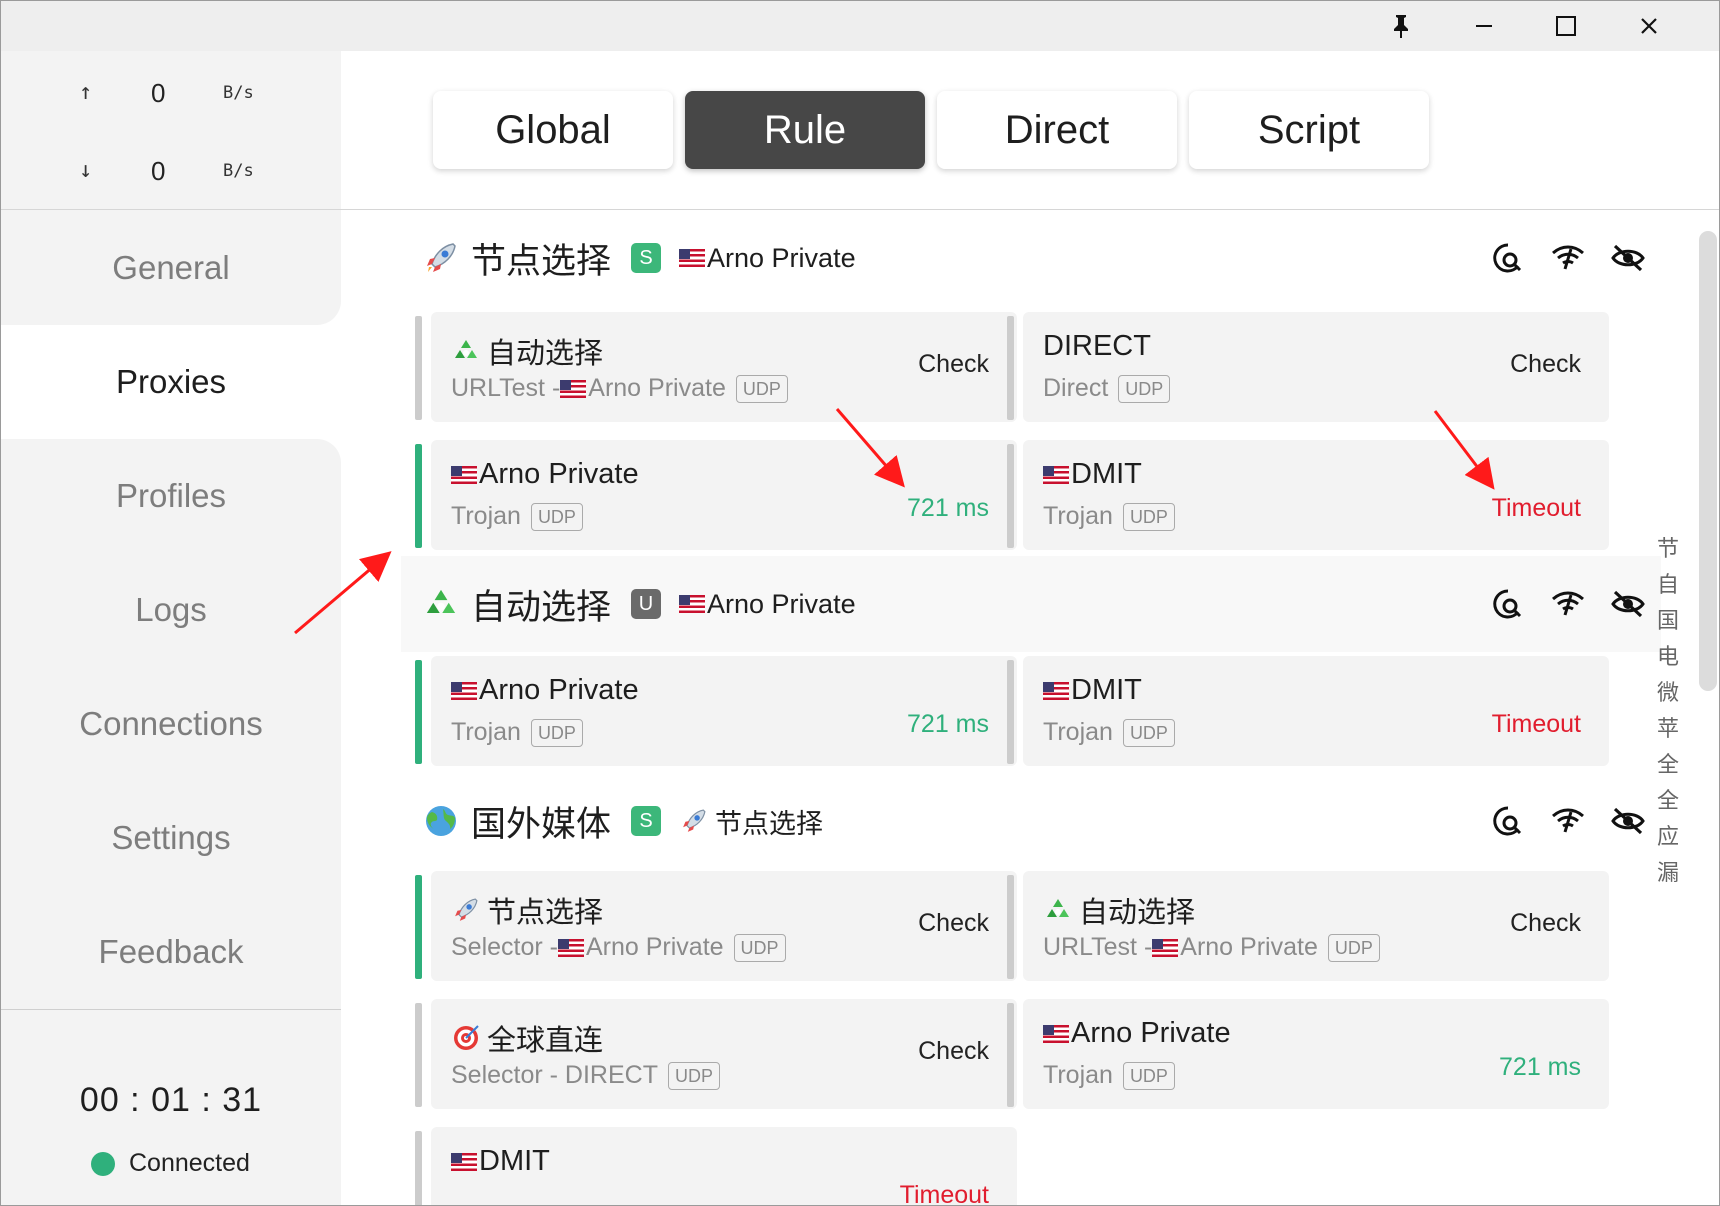 The image size is (1720, 1206). I want to click on nav-item-connections: Connections, so click(171, 724).